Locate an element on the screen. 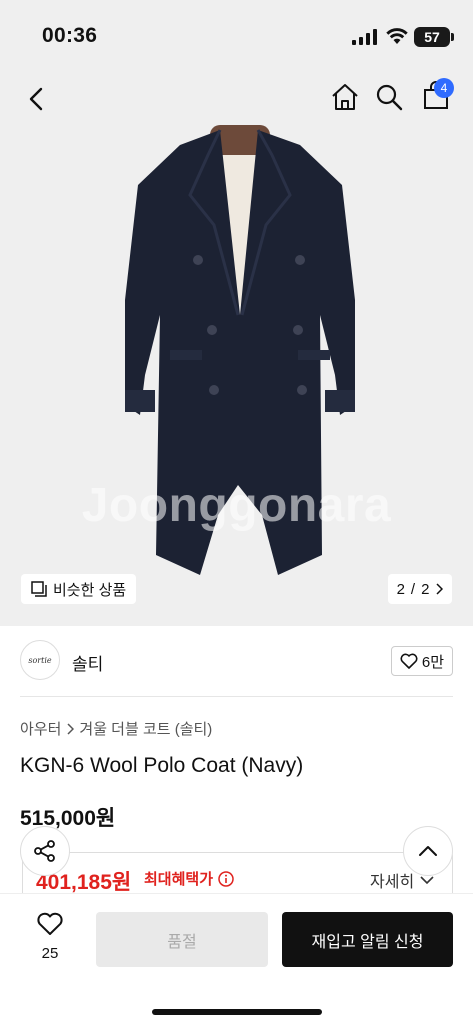  breadcrumb-item: 아우터 is located at coordinates (40, 728).